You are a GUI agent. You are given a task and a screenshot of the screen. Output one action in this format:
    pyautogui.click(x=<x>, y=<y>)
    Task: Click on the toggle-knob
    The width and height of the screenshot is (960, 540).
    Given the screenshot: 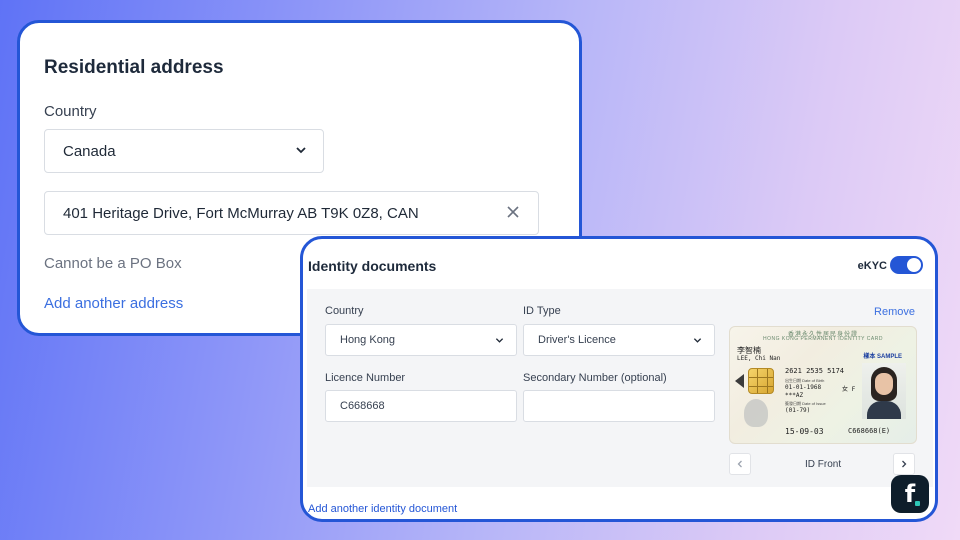 What is the action you would take?
    pyautogui.click(x=914, y=265)
    